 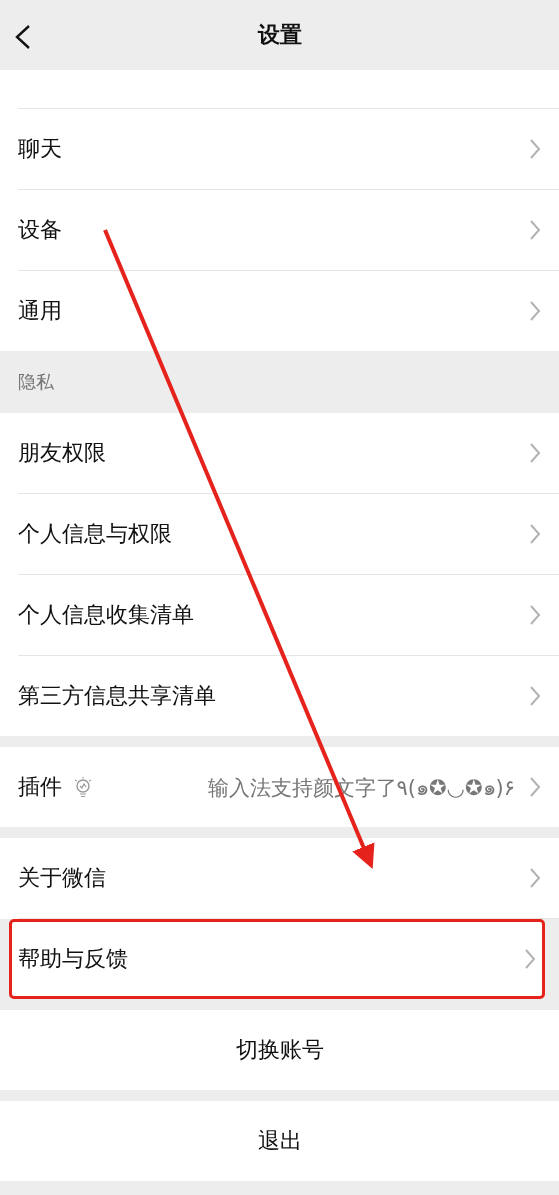 I want to click on row-label: 第三方信息共享清单, so click(x=117, y=696).